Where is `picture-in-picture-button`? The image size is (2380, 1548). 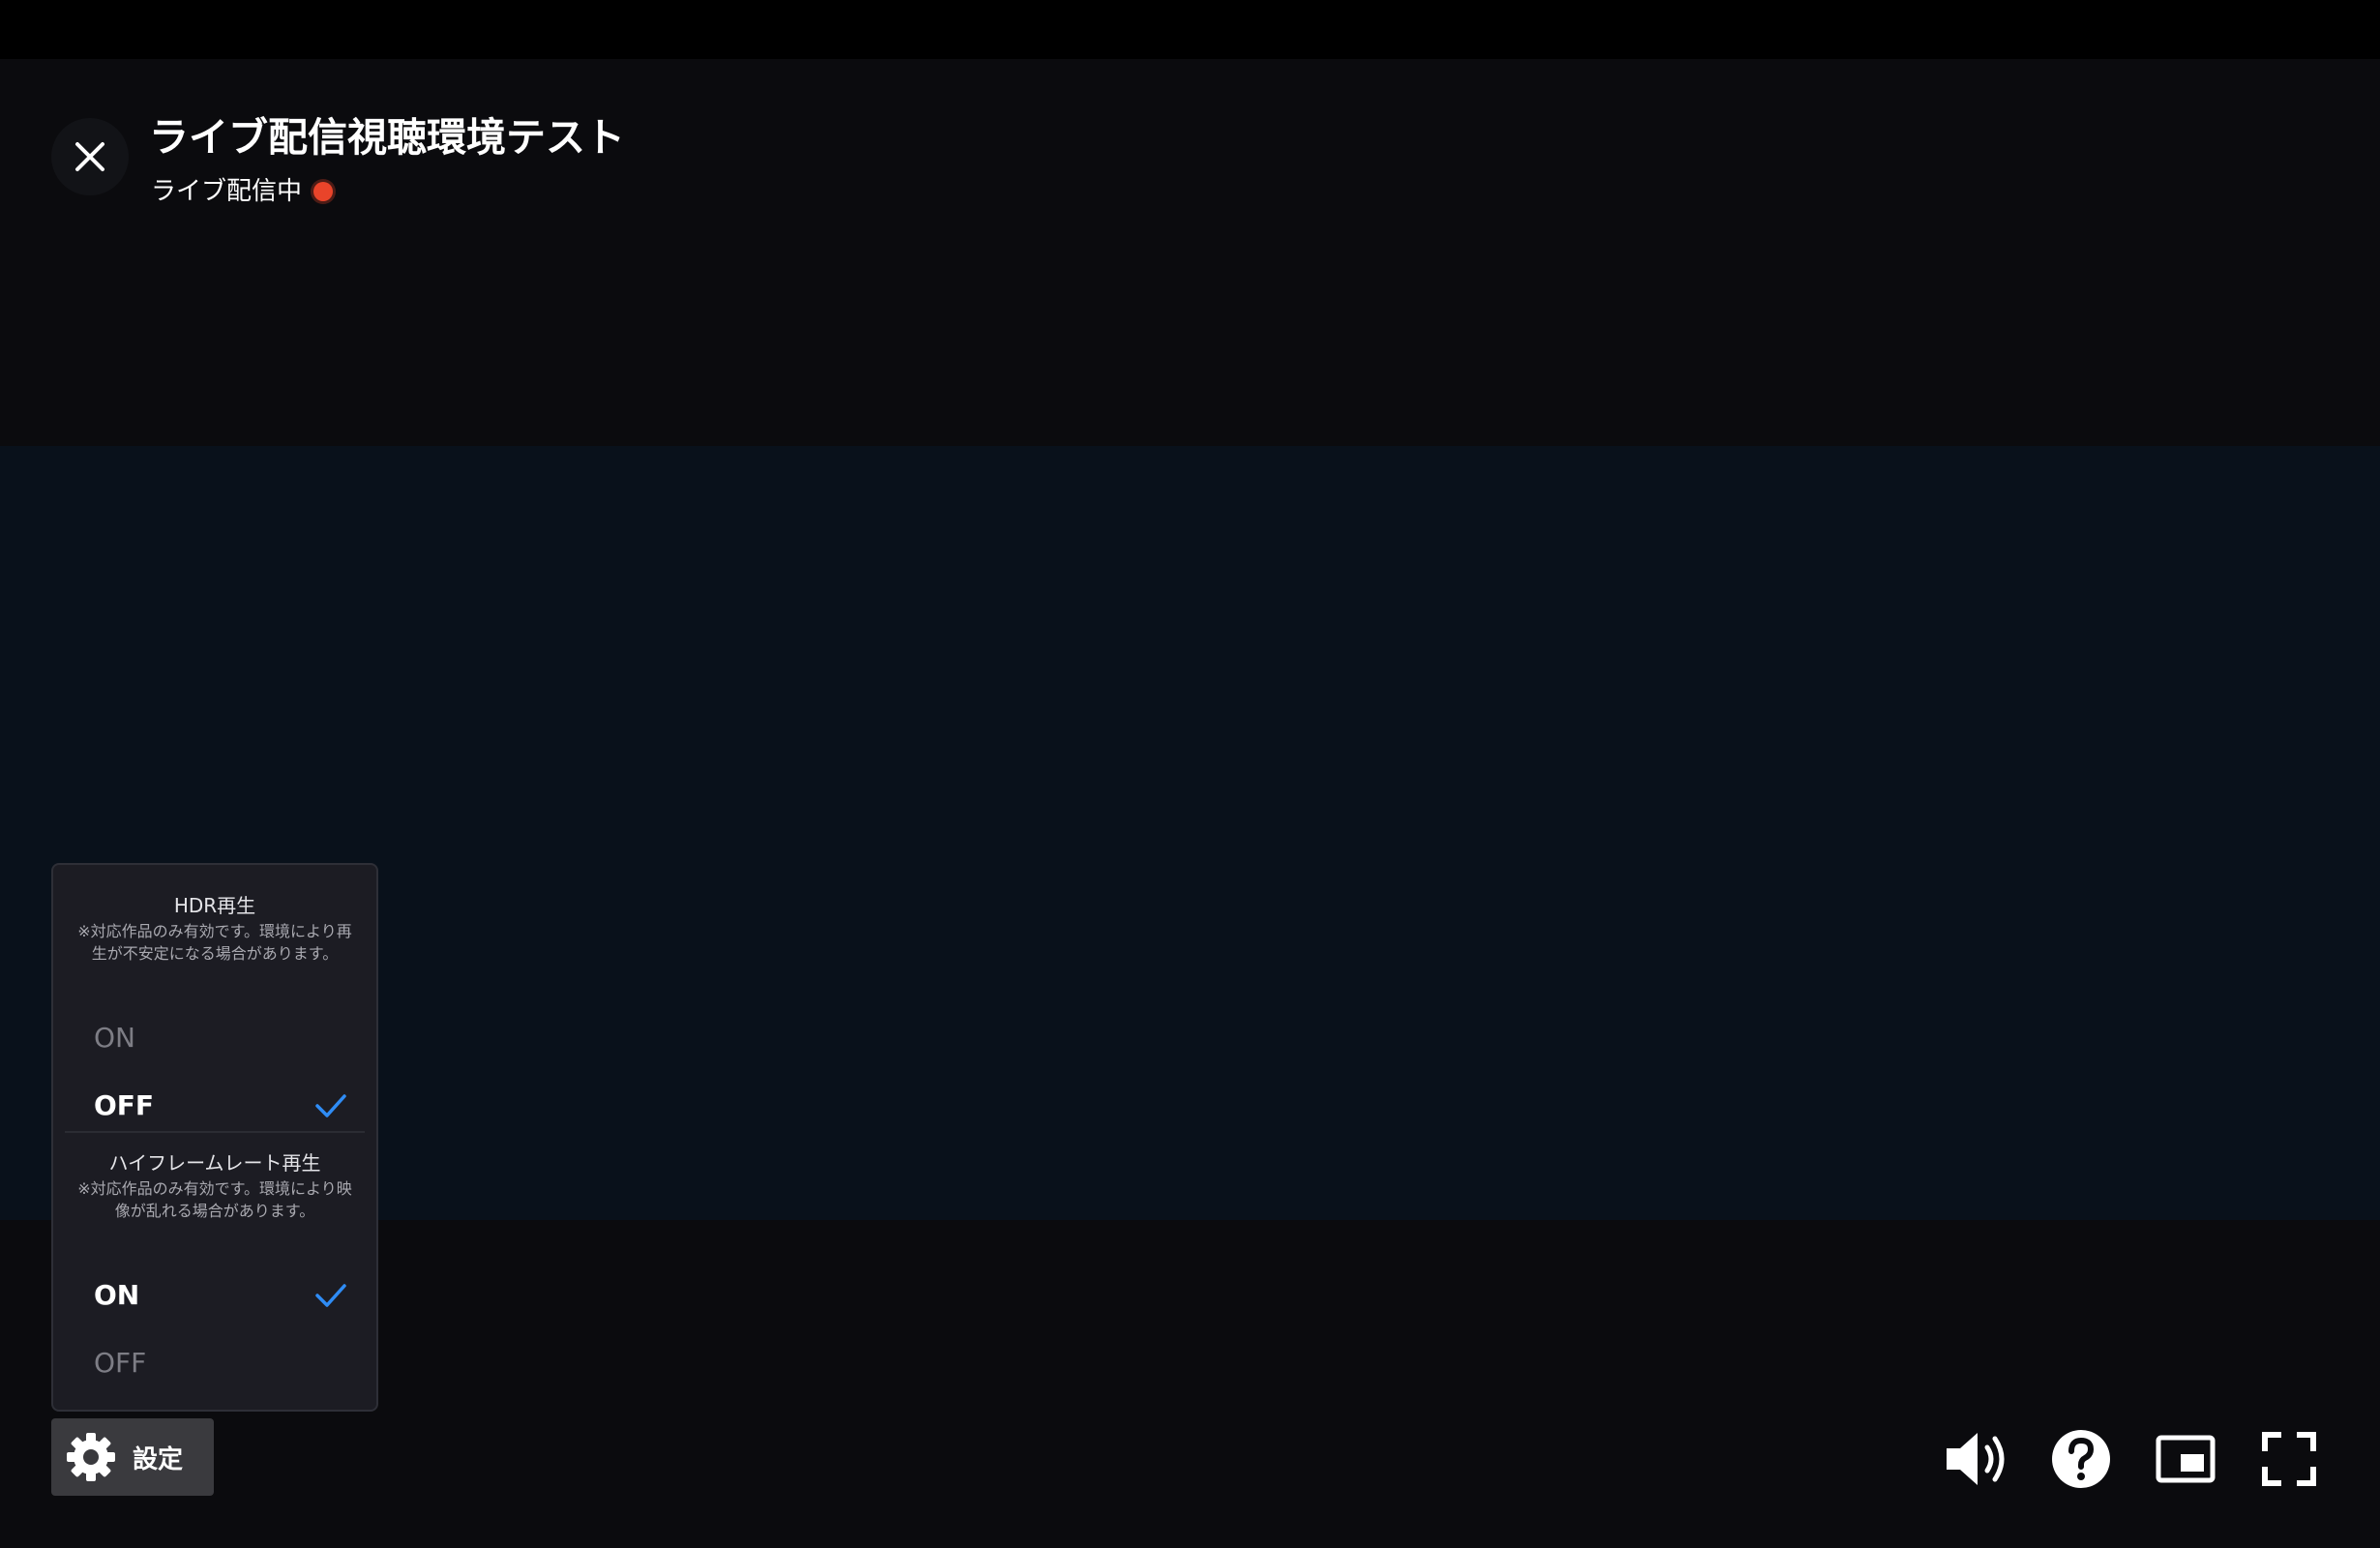
picture-in-picture-button is located at coordinates (2186, 1459).